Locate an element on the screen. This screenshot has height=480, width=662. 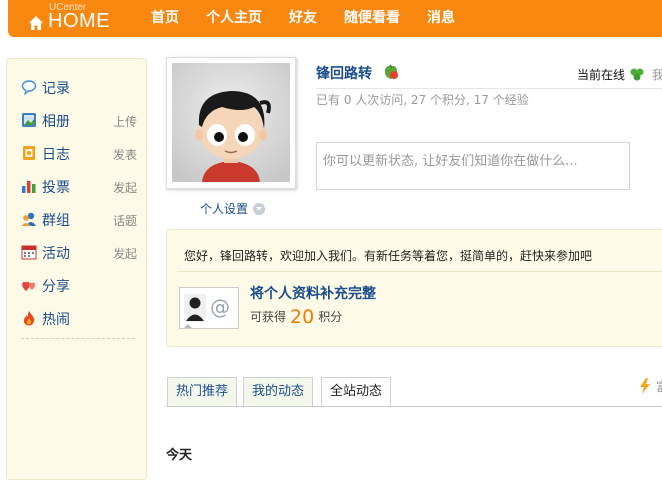
tab-my-feed: 我的动态 is located at coordinates (278, 391).